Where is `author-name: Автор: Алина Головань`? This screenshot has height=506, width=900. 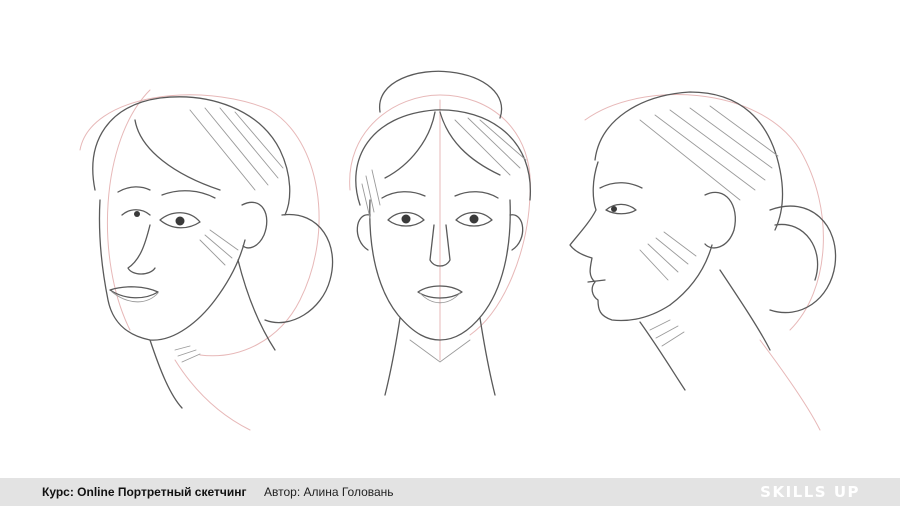
author-name: Автор: Алина Головань is located at coordinates (329, 492).